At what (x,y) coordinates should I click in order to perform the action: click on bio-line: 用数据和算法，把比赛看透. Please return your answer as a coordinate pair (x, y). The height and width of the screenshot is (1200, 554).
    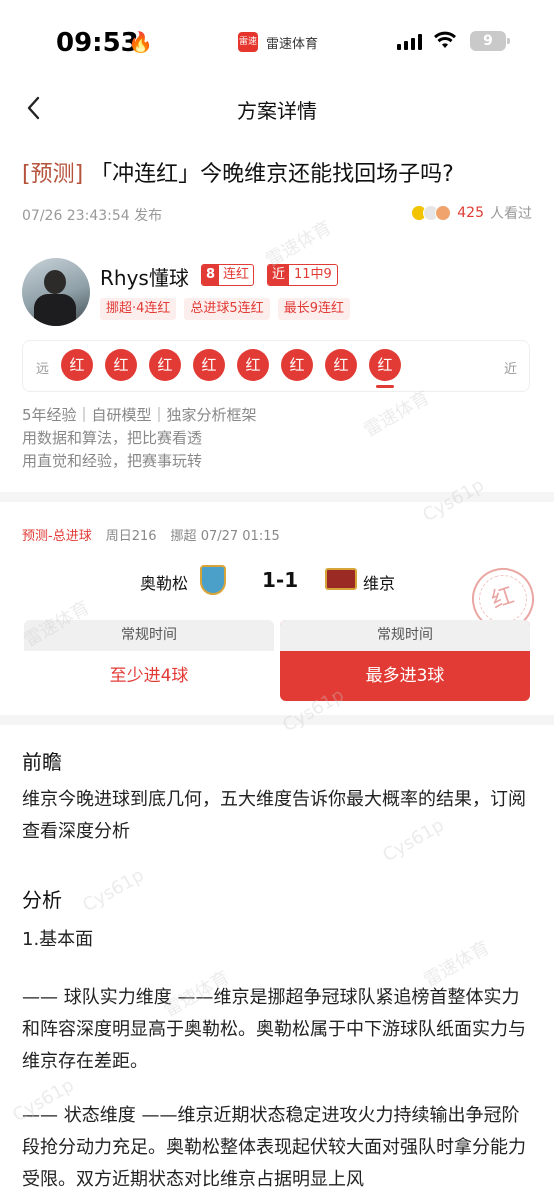
    Looking at the image, I should click on (112, 438).